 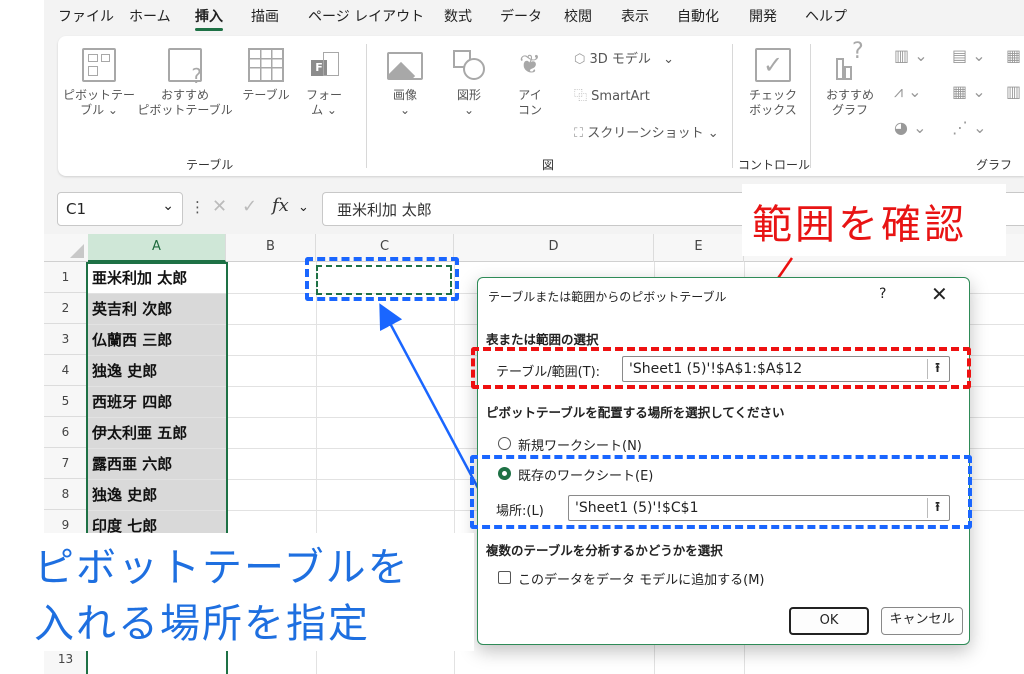 What do you see at coordinates (504, 577) in the screenshot?
I see `add-to-model-checkbox` at bounding box center [504, 577].